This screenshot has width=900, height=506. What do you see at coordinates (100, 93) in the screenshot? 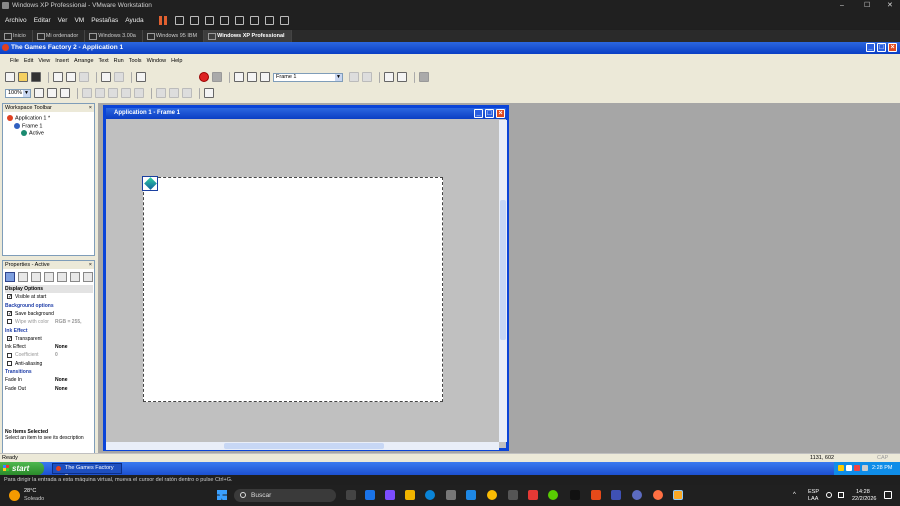
I see `bold-icon` at bounding box center [100, 93].